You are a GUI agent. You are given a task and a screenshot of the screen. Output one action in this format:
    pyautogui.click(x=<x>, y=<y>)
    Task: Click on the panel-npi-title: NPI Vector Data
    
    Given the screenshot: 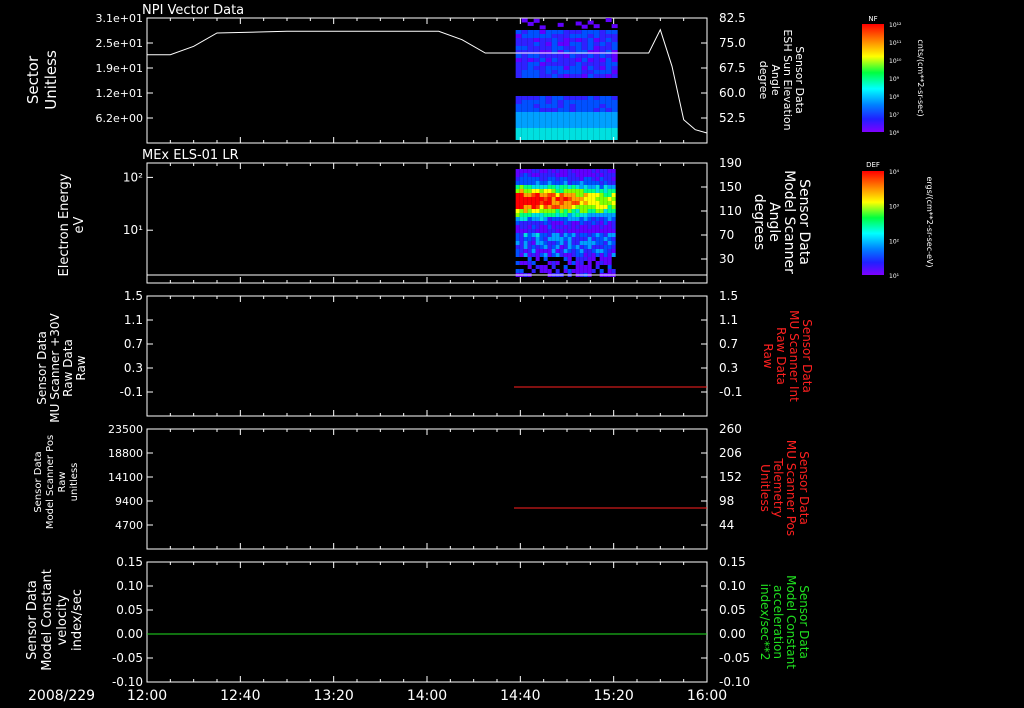 What is the action you would take?
    pyautogui.click(x=193, y=10)
    